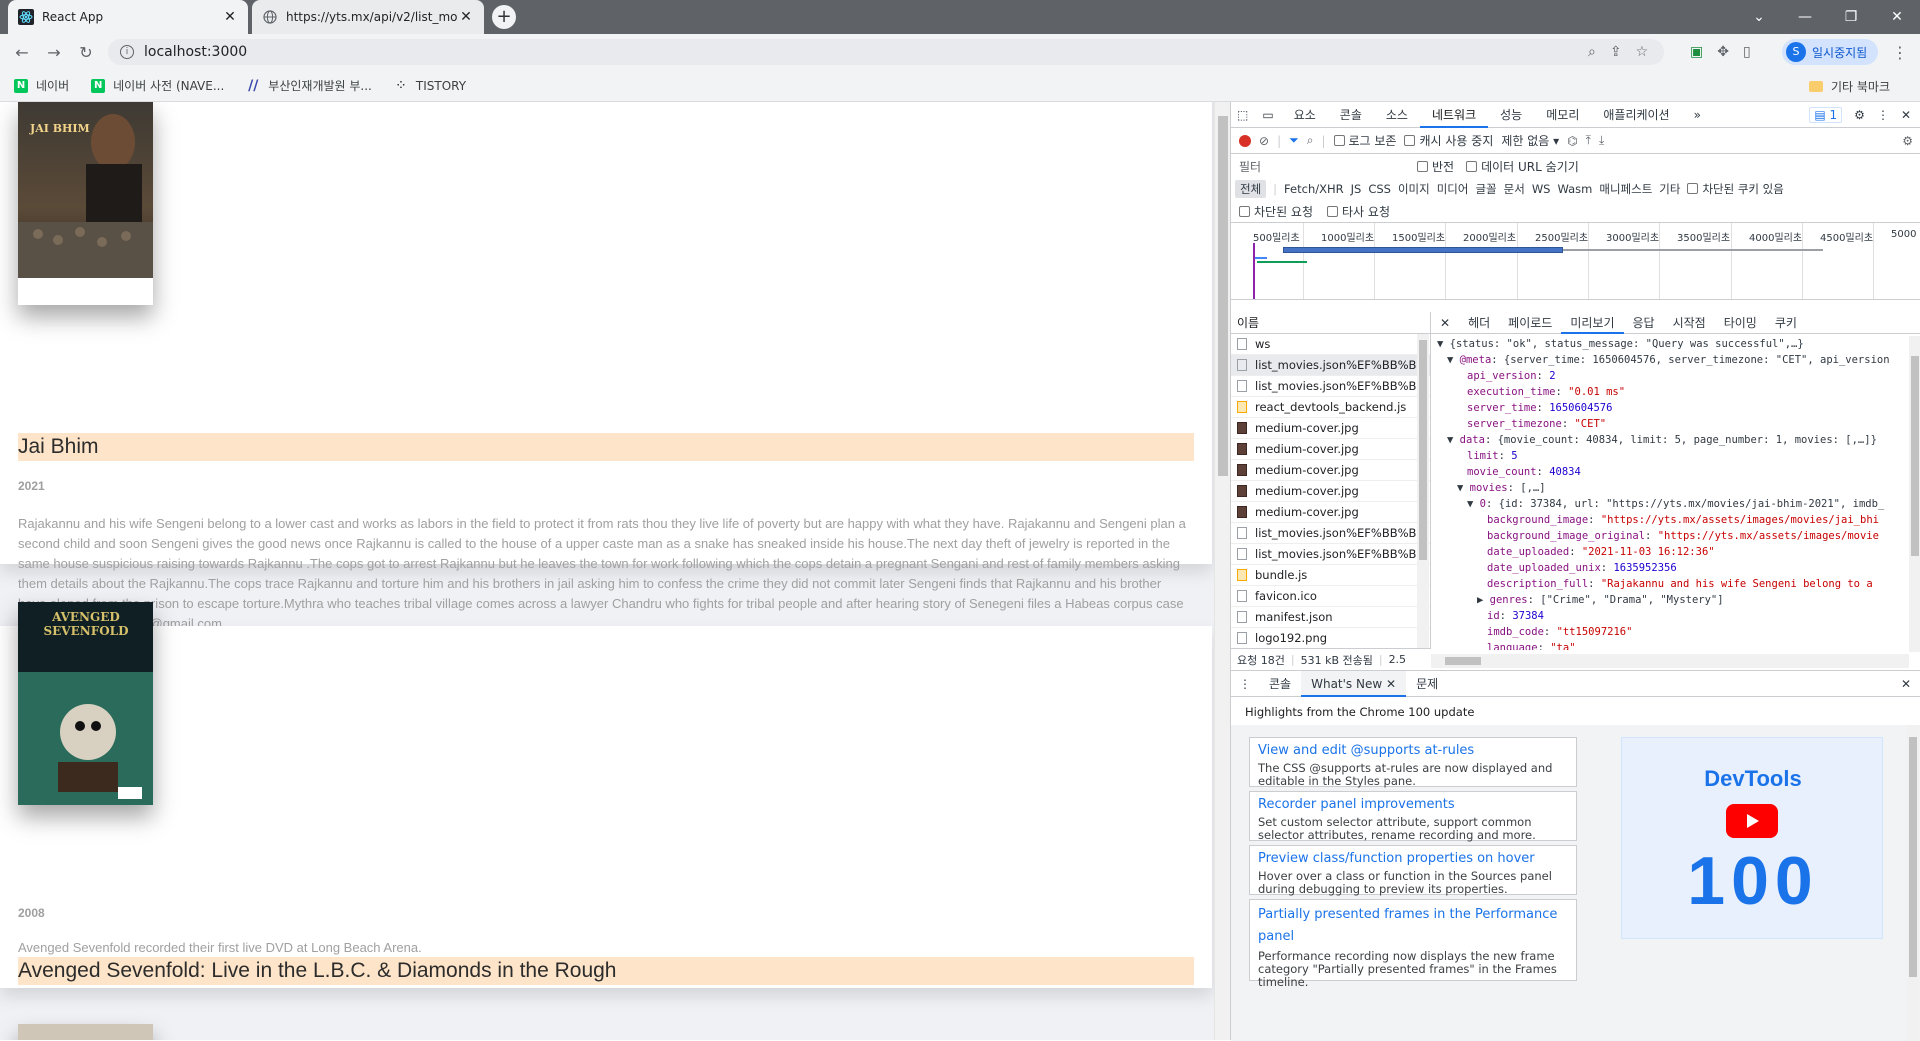  I want to click on drawer-scrollbar, so click(1913, 883).